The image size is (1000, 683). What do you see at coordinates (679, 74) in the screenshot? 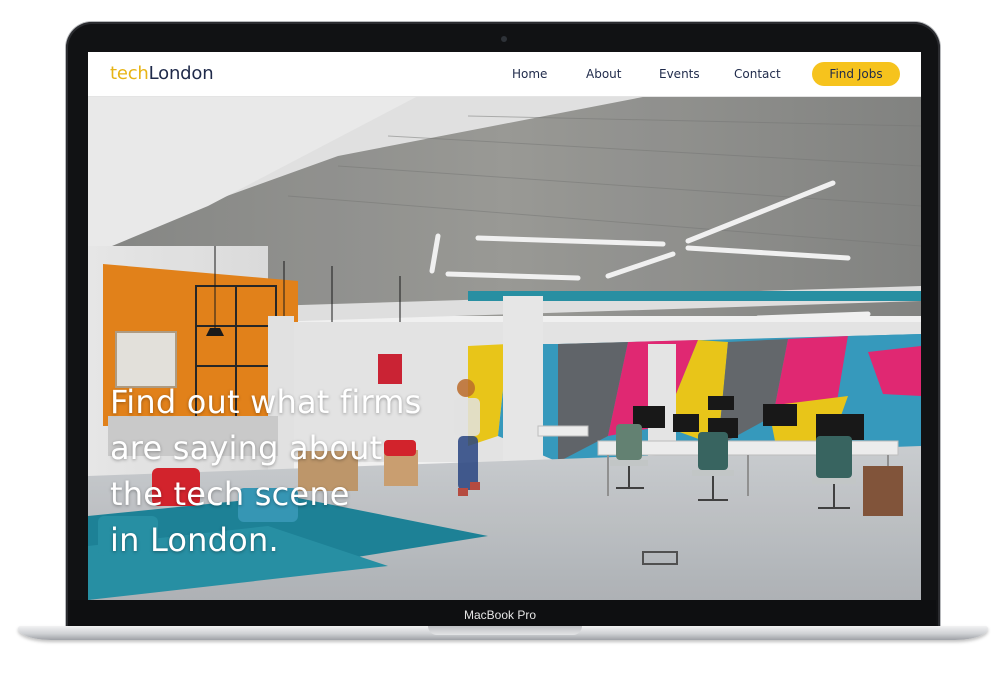
I see `nav-link-events: Events` at bounding box center [679, 74].